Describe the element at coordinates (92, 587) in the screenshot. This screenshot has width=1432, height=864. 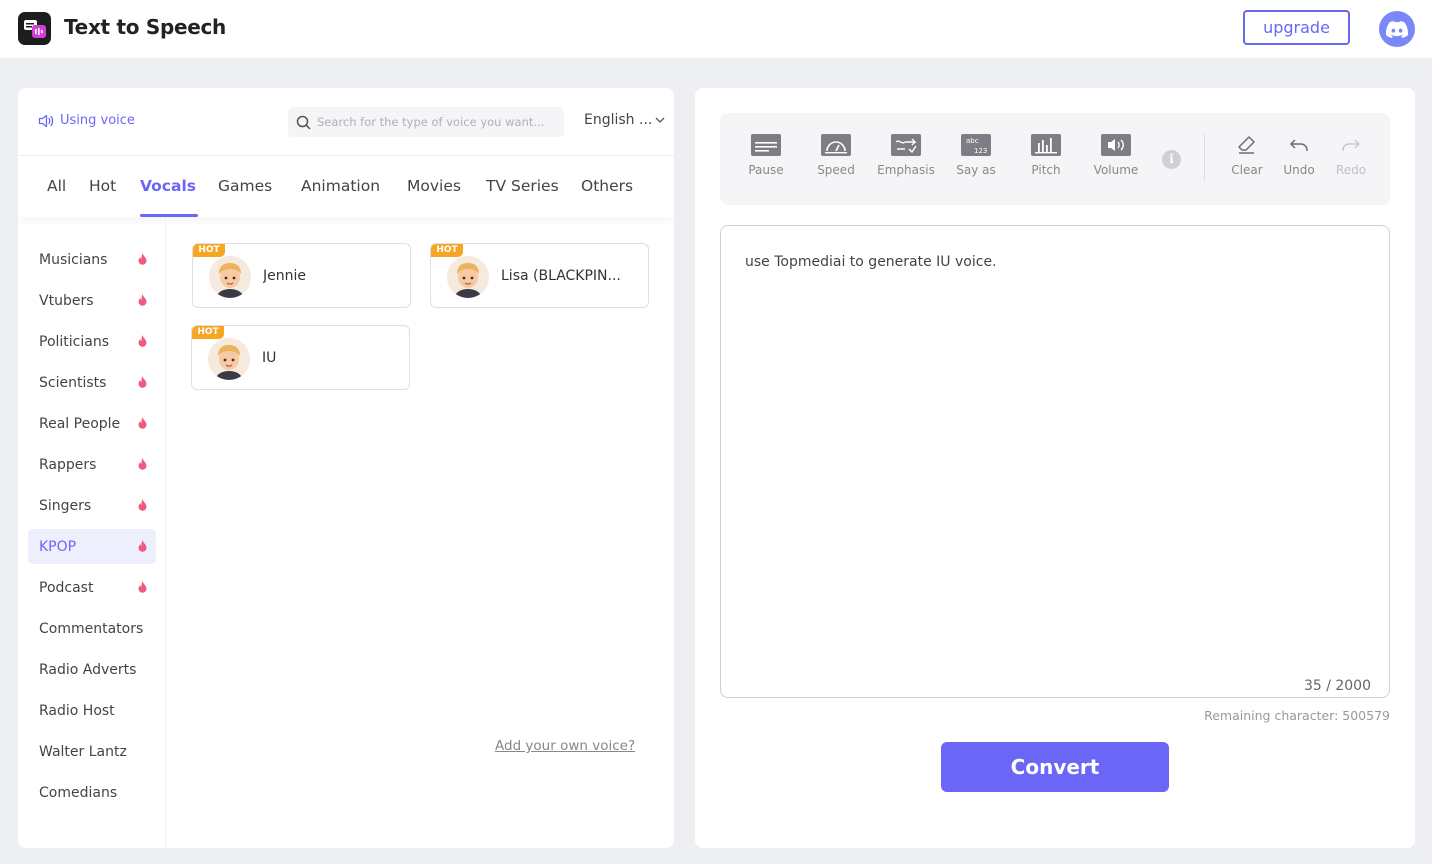
I see `category-item-podcast: Podcast` at that location.